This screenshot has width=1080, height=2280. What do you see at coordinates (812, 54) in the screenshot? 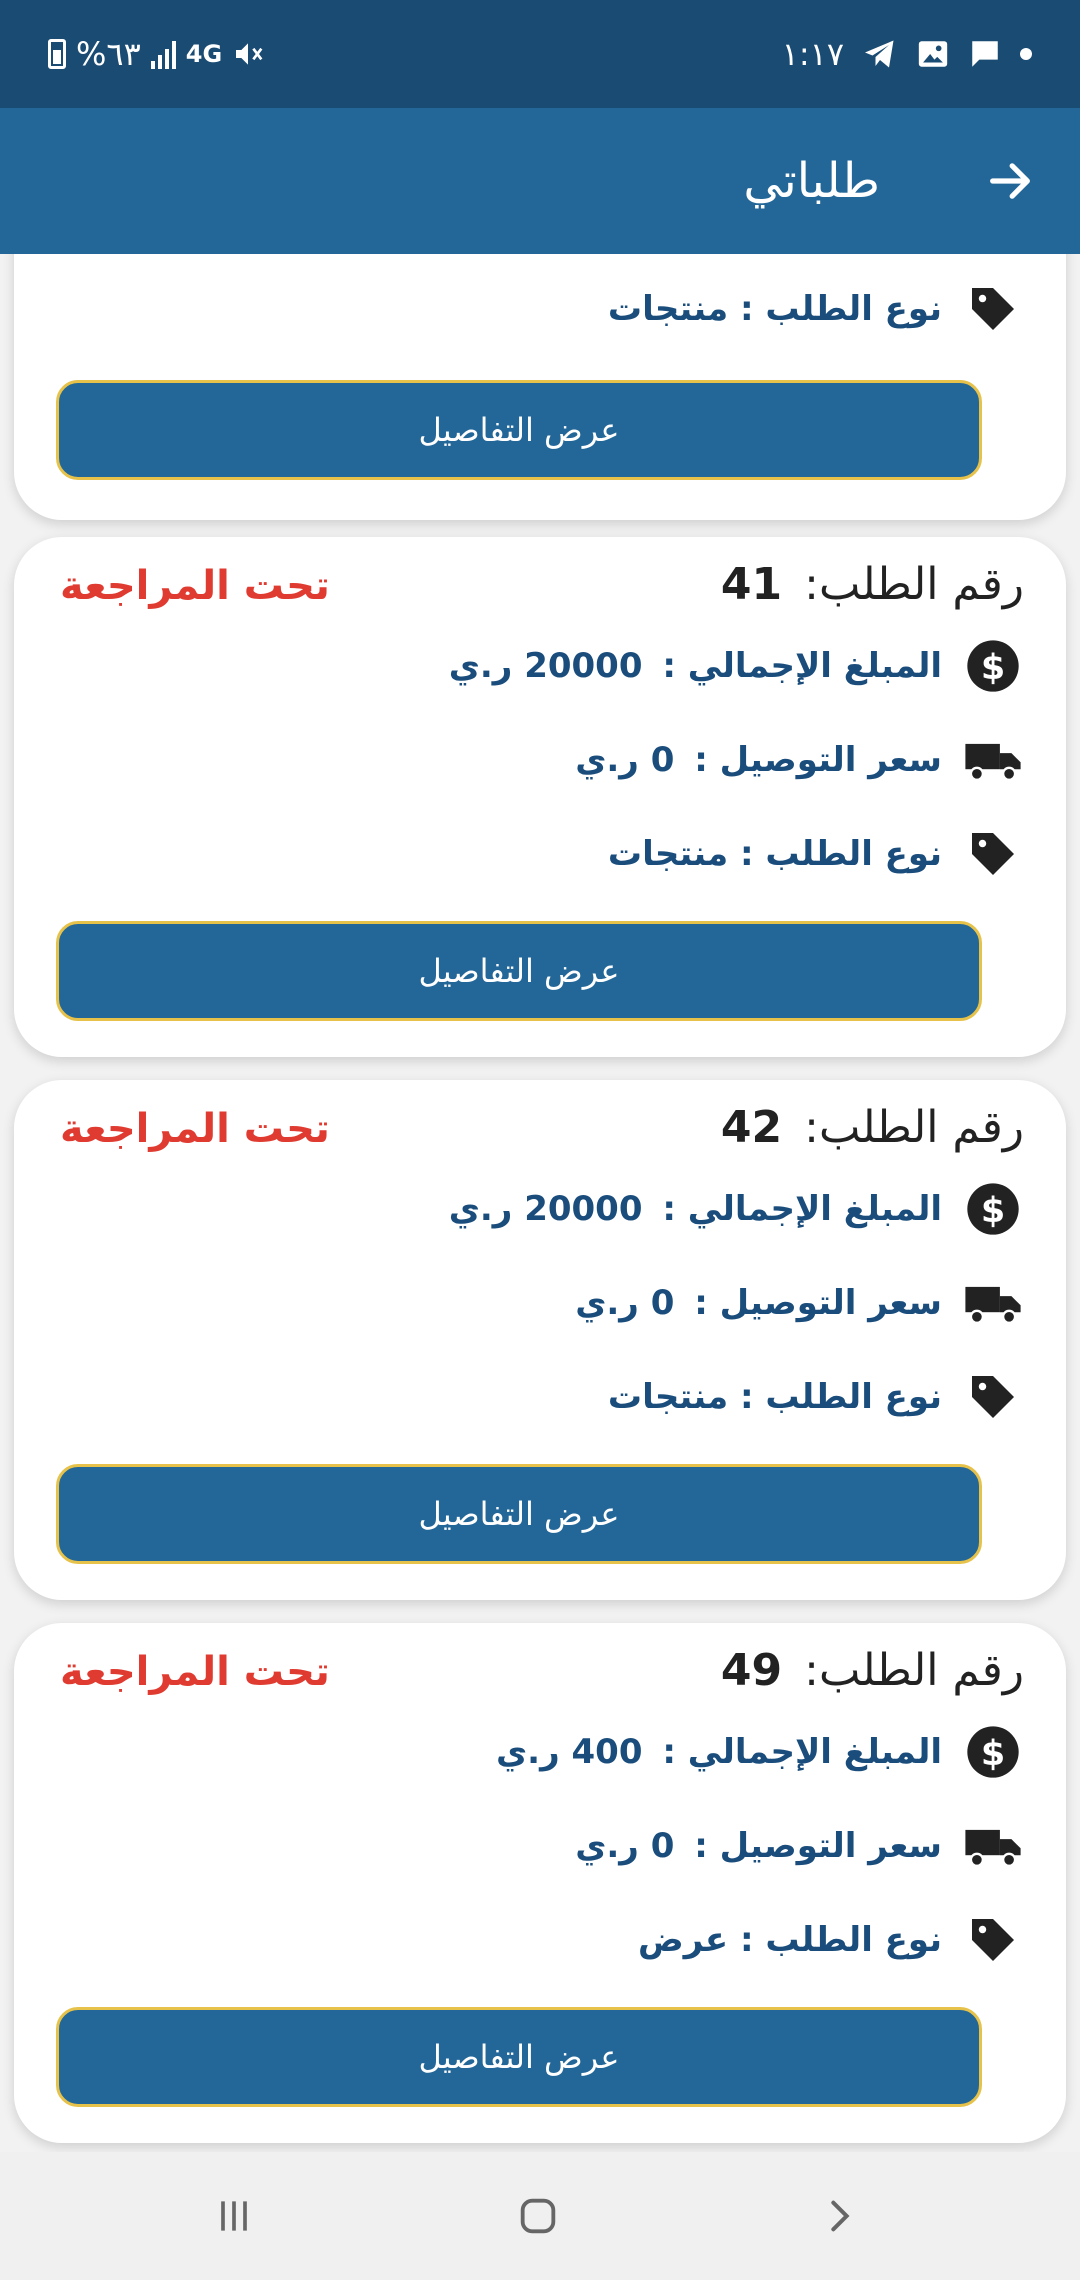
I see `clock: ١:١٧` at bounding box center [812, 54].